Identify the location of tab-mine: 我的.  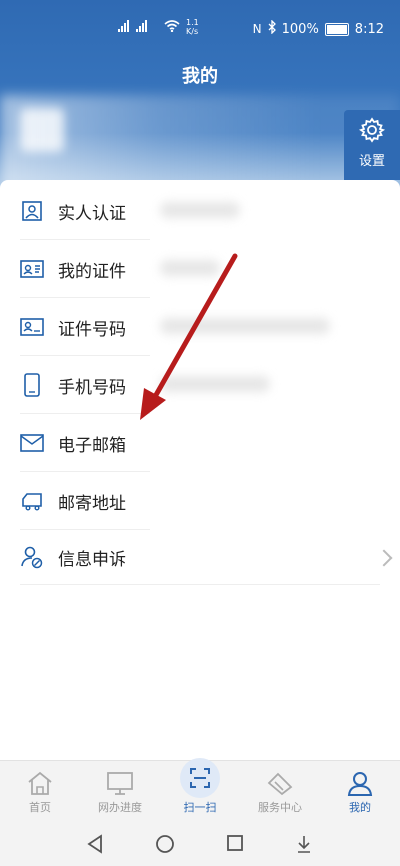
(360, 791).